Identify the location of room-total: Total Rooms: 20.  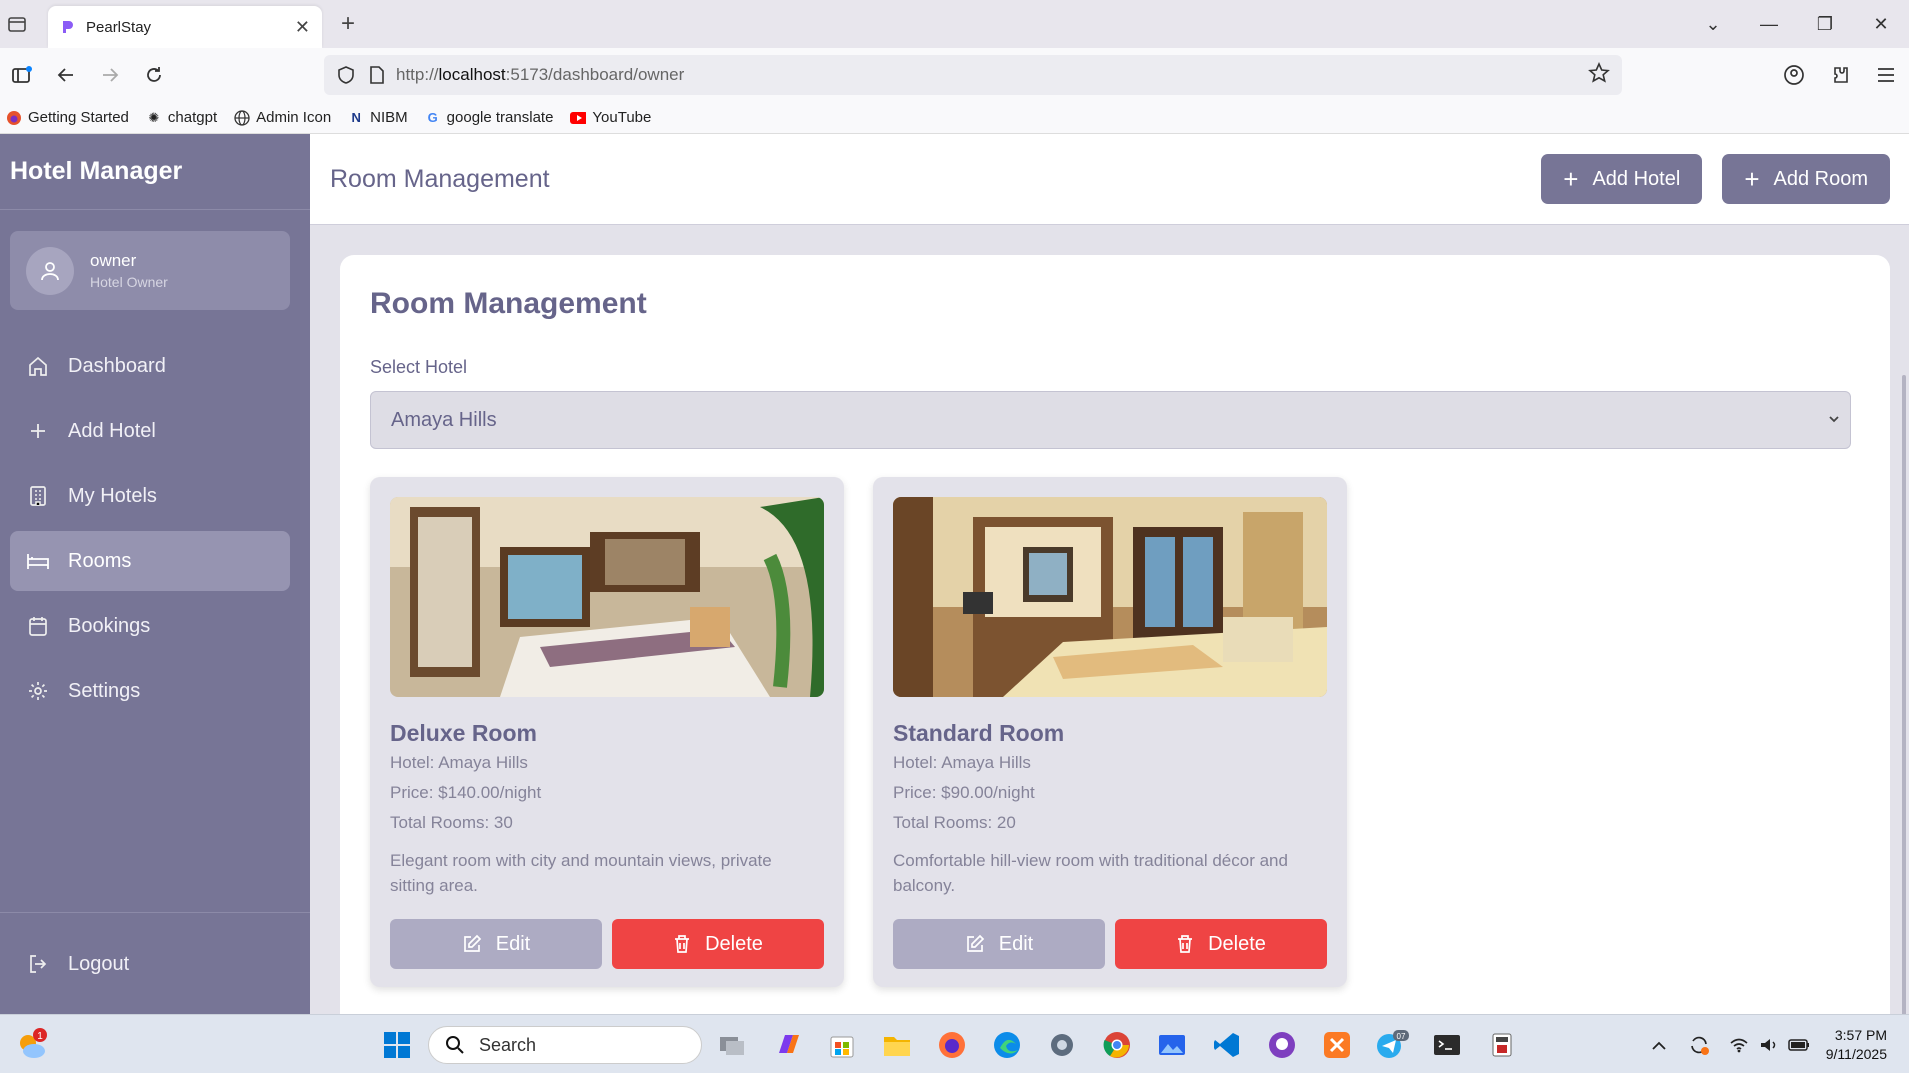
(954, 822).